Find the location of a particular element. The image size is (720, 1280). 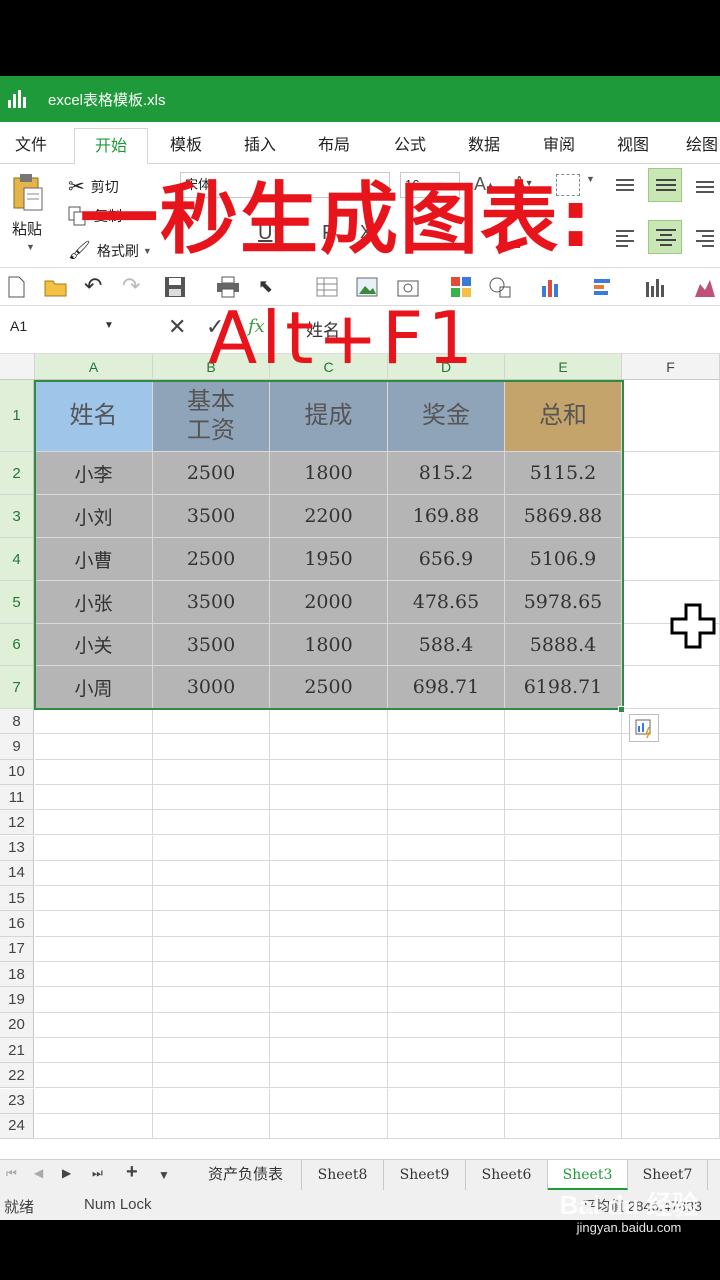

area-chart-icon is located at coordinates (705, 287).